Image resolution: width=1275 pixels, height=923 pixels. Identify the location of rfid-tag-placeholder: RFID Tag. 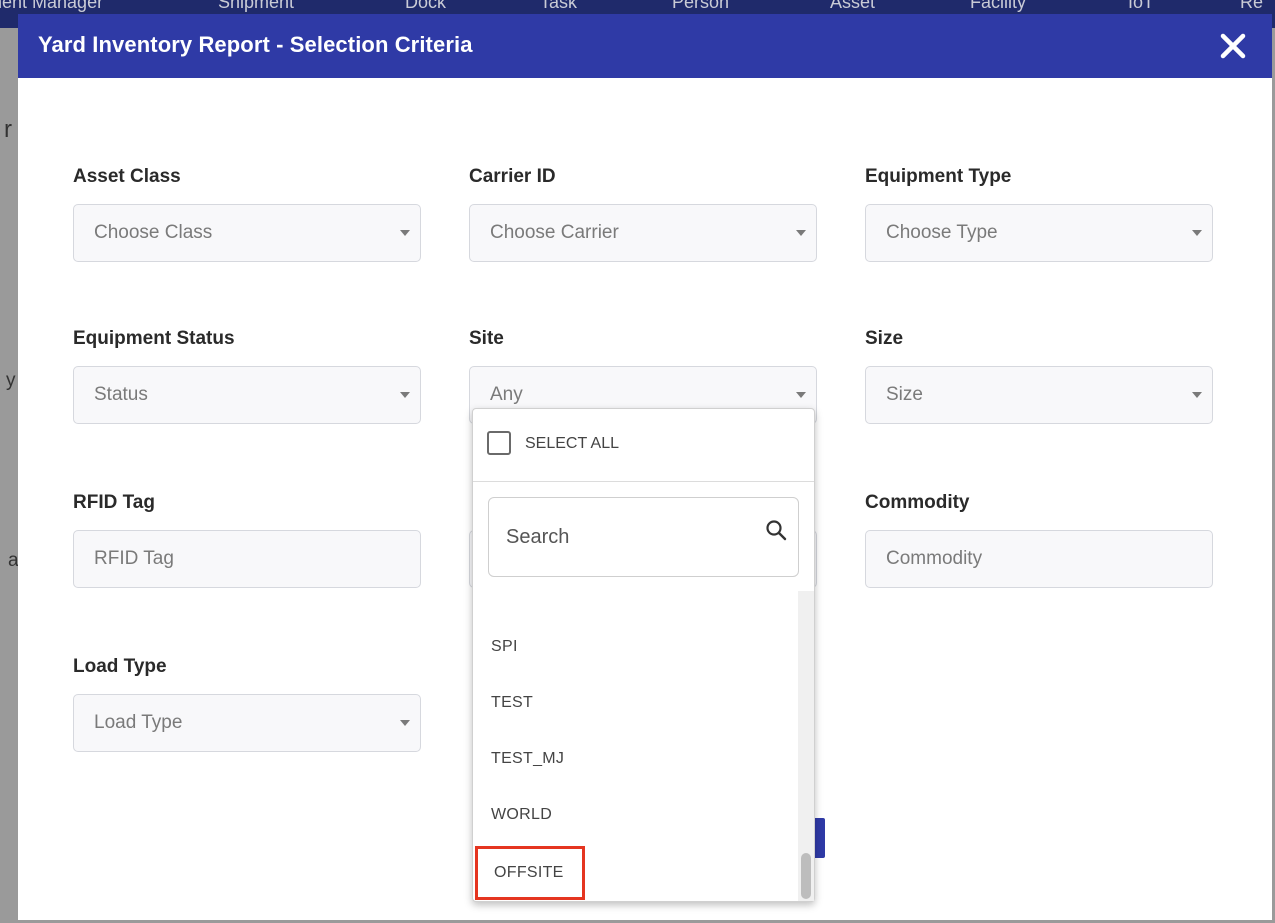
(134, 558).